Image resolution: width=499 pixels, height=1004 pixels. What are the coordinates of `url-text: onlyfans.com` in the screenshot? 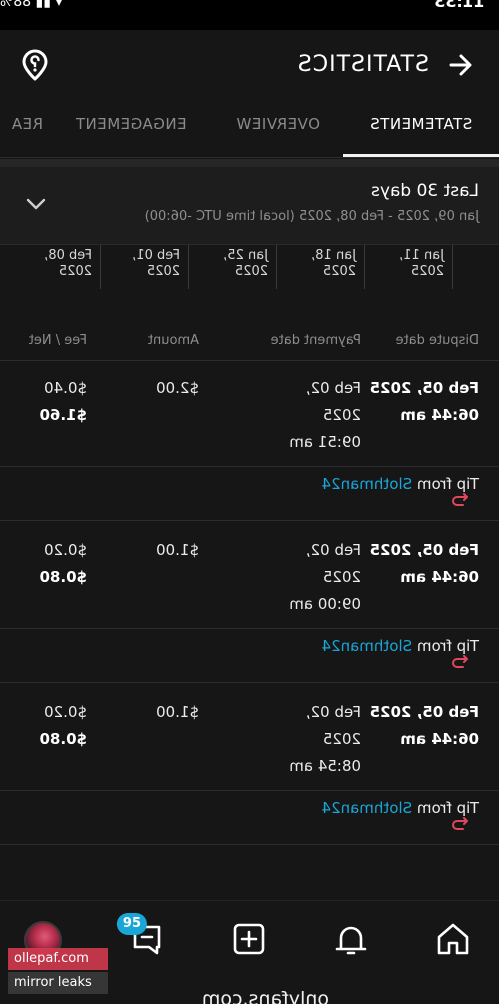 It's located at (265, 996).